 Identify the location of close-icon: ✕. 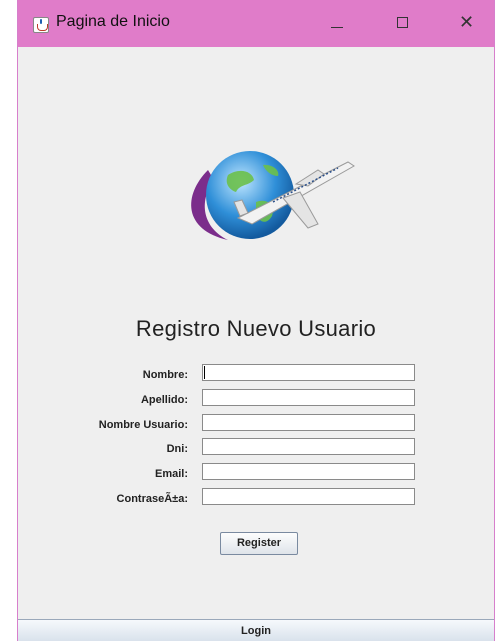
(467, 22).